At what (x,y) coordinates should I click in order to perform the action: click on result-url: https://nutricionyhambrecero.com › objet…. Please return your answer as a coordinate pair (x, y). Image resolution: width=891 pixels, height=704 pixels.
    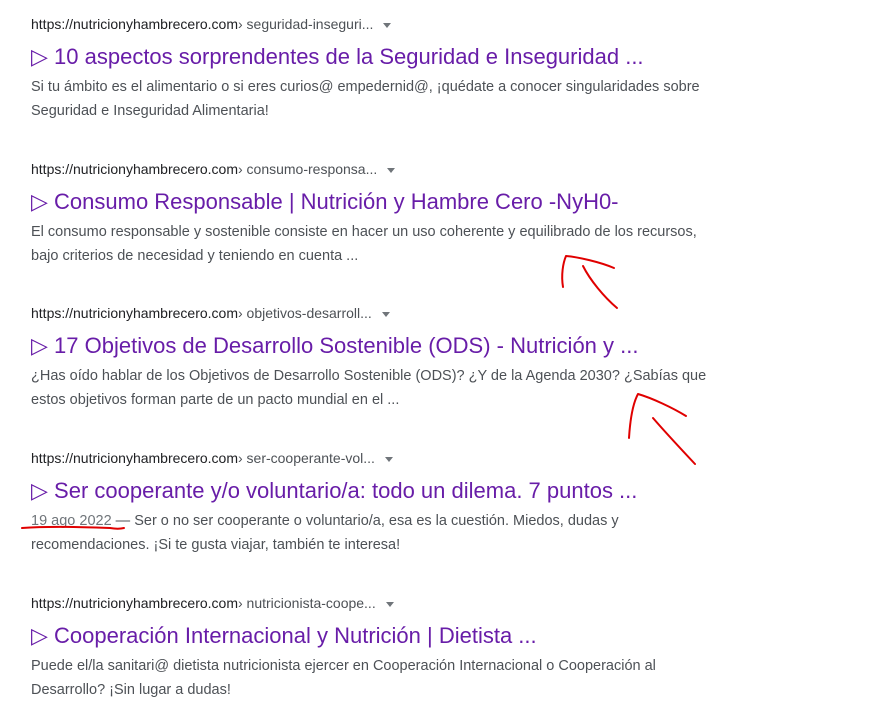
    Looking at the image, I should click on (371, 313).